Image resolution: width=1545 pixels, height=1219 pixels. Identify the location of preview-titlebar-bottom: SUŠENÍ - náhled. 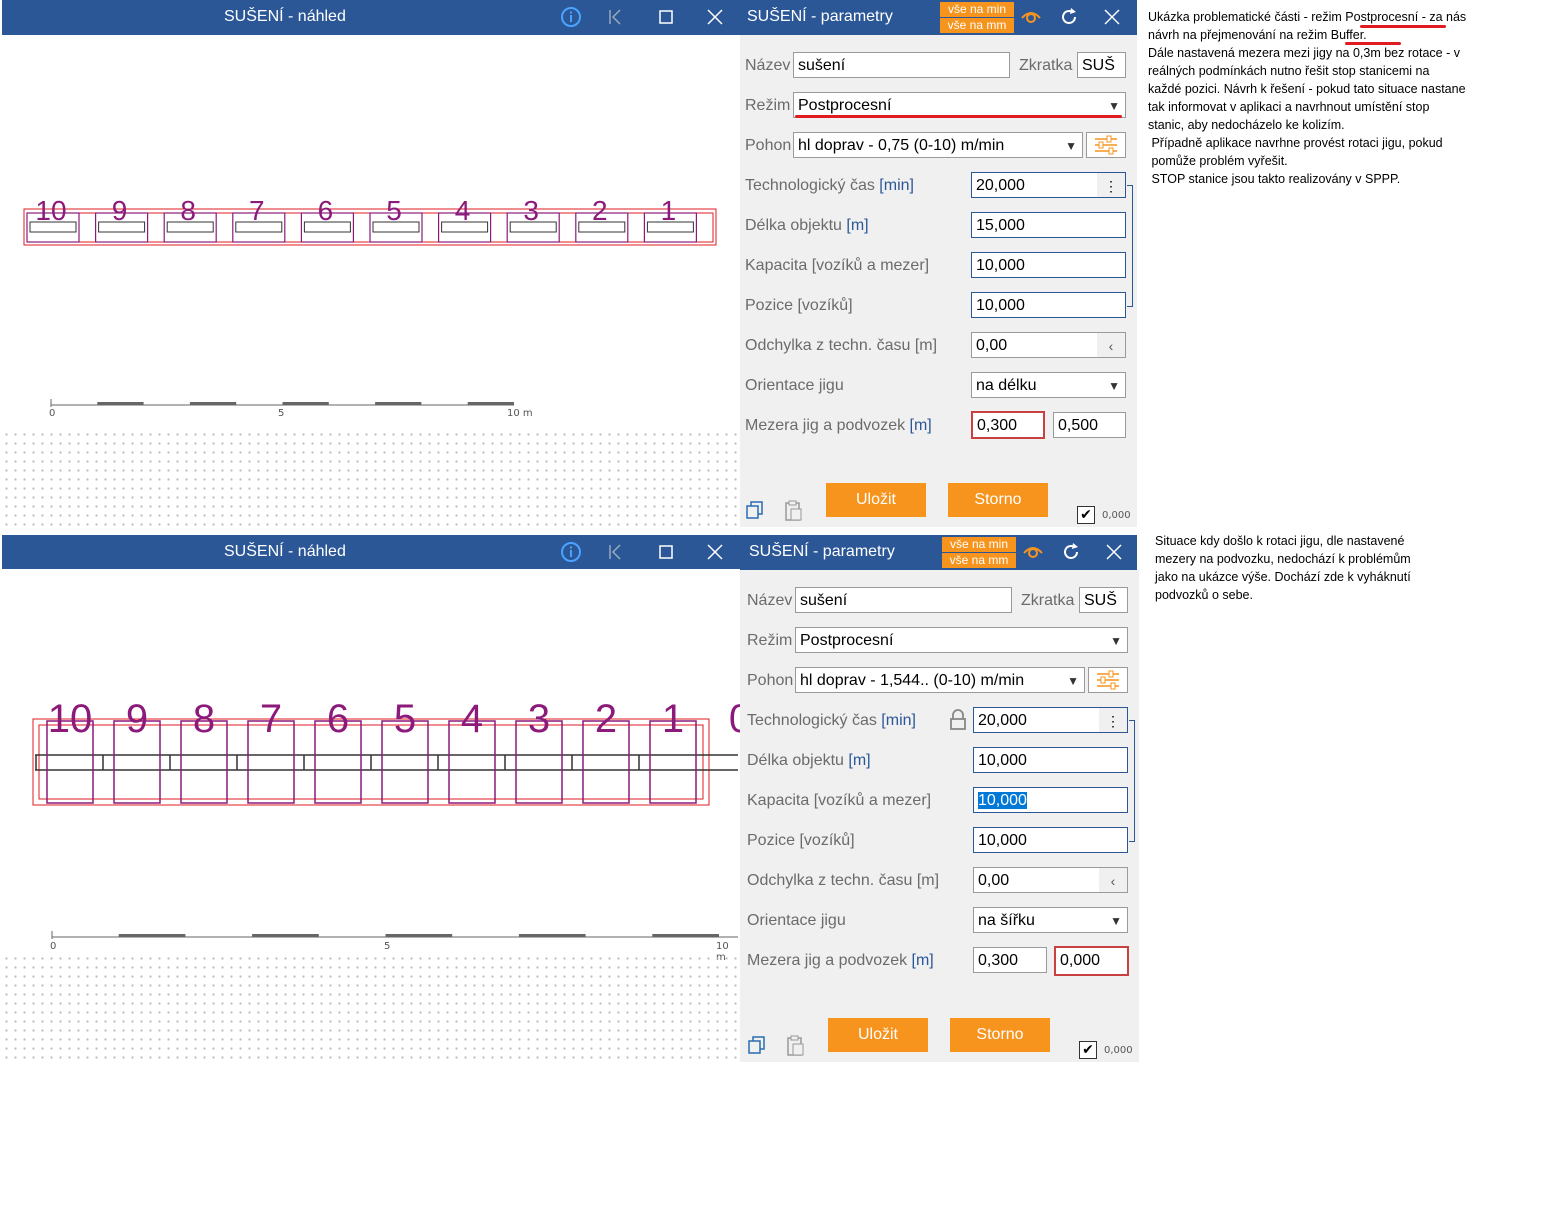
(371, 552).